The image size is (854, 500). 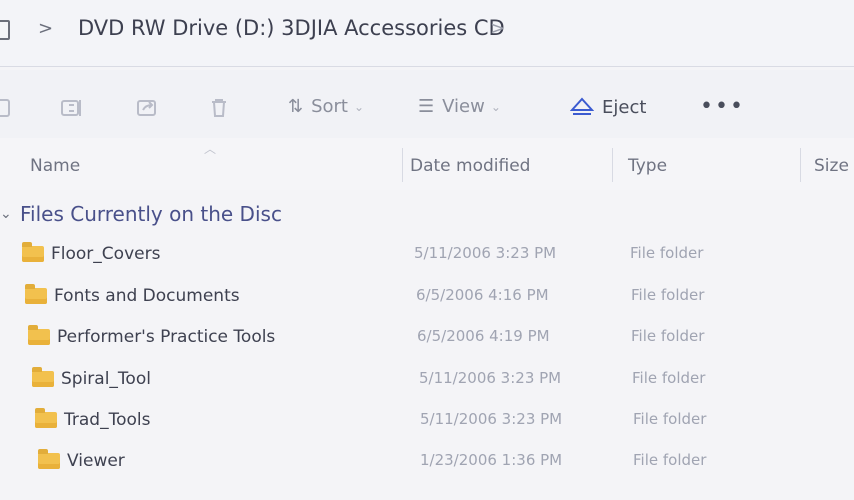 I want to click on view-icon: ☰, so click(x=426, y=106).